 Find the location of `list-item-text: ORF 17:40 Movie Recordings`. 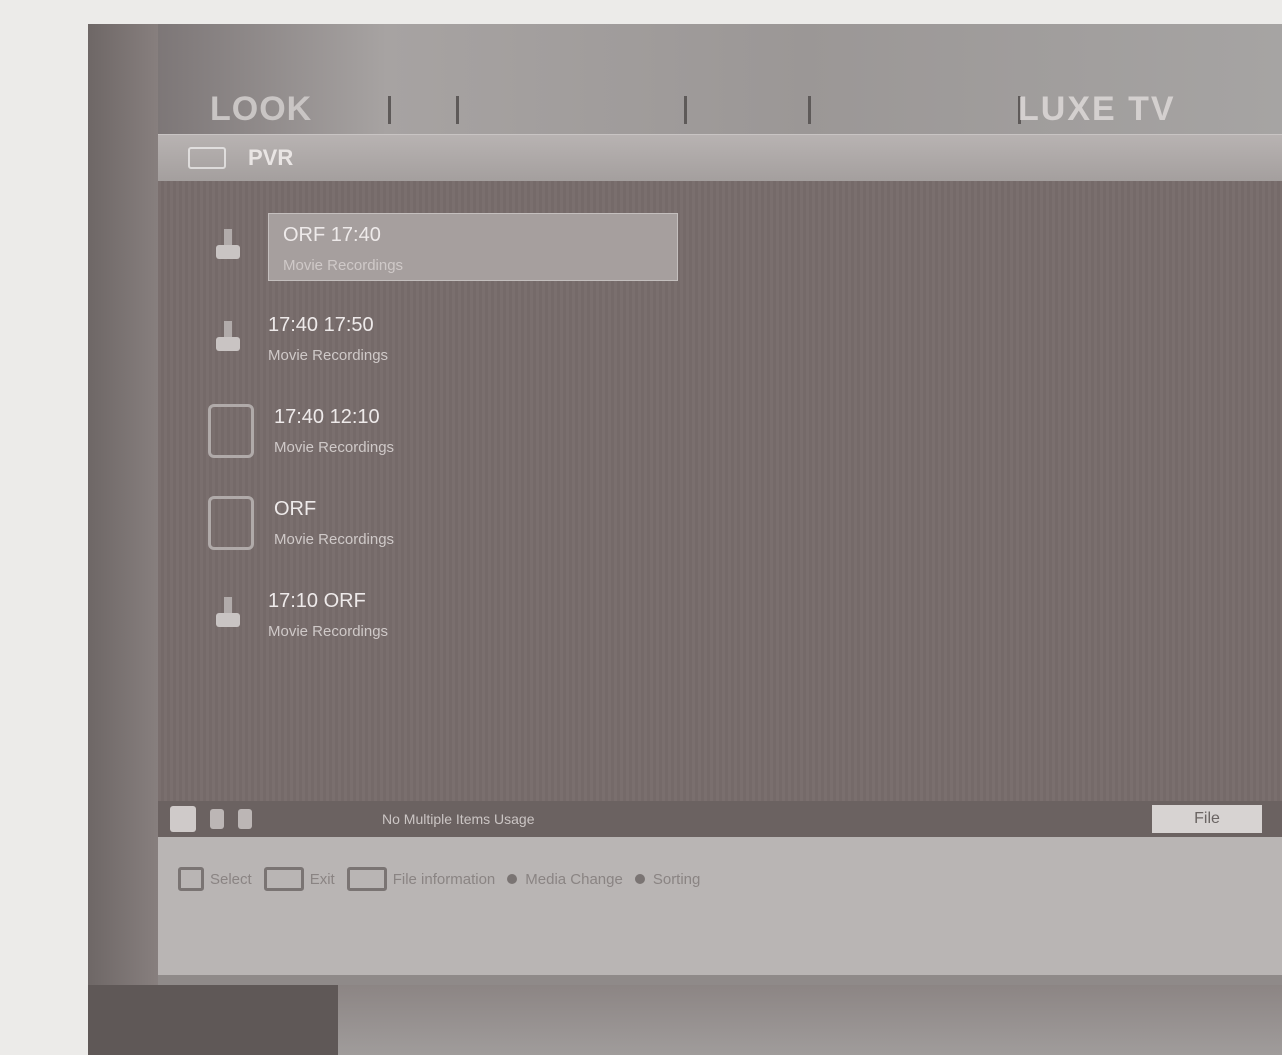

list-item-text: ORF 17:40 Movie Recordings is located at coordinates (473, 247).